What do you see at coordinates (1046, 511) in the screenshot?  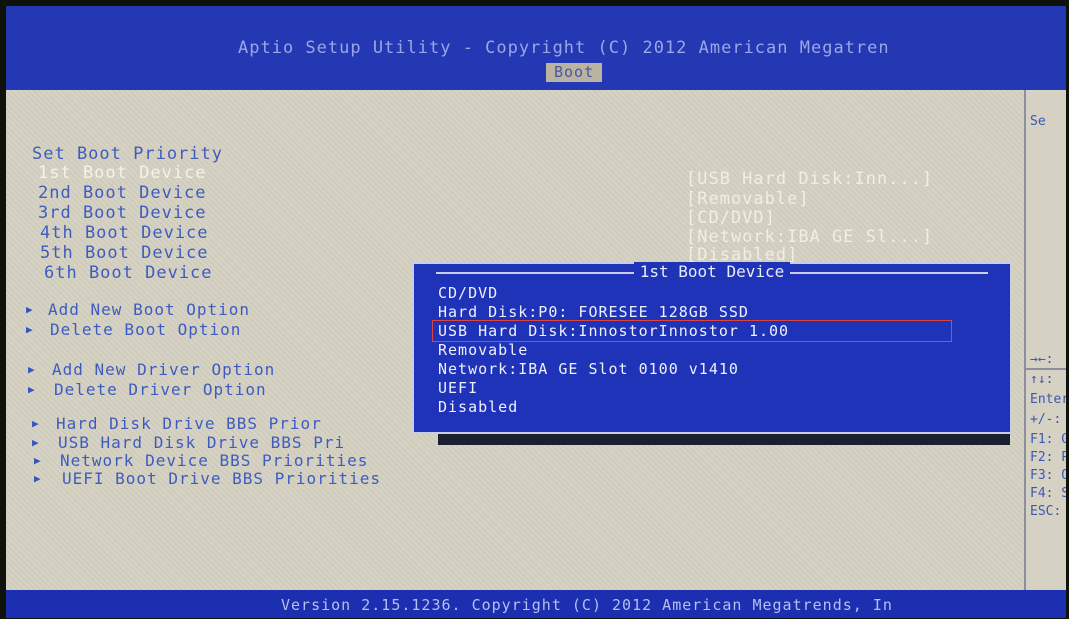 I see `help-key-line: ESC:` at bounding box center [1046, 511].